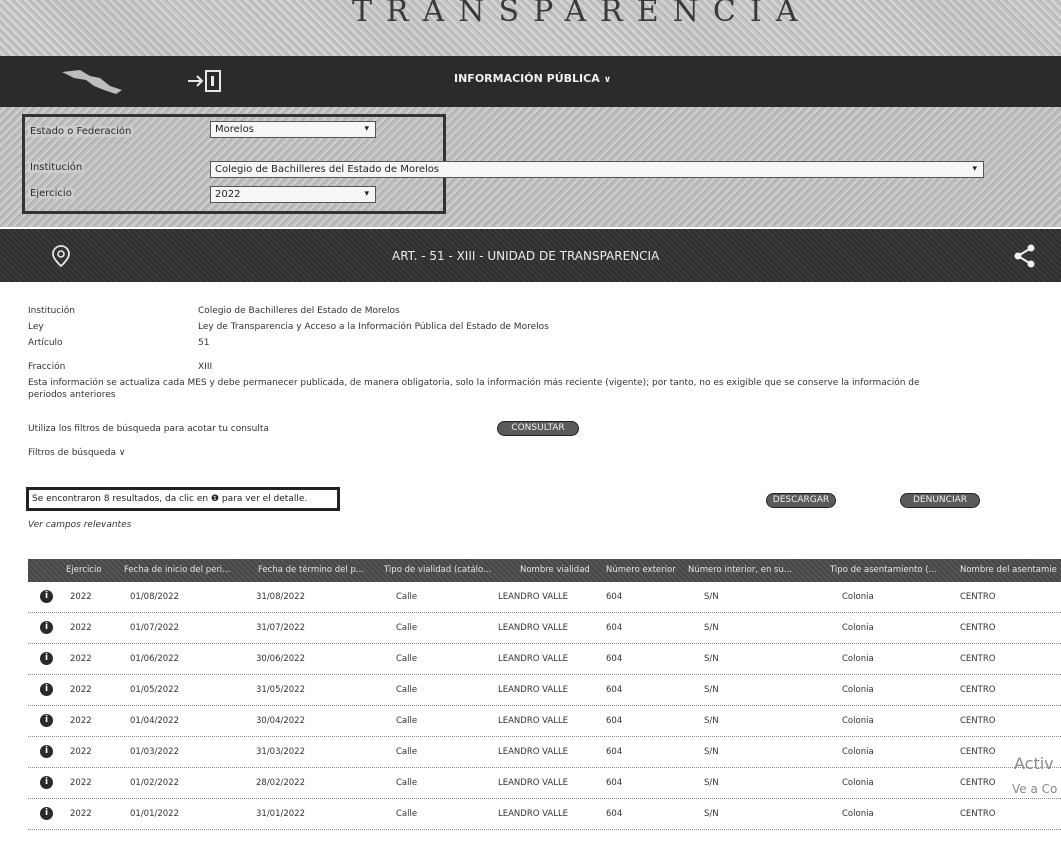  Describe the element at coordinates (1035, 789) in the screenshot. I see `activation-watermark-sub: Ve a Co` at that location.